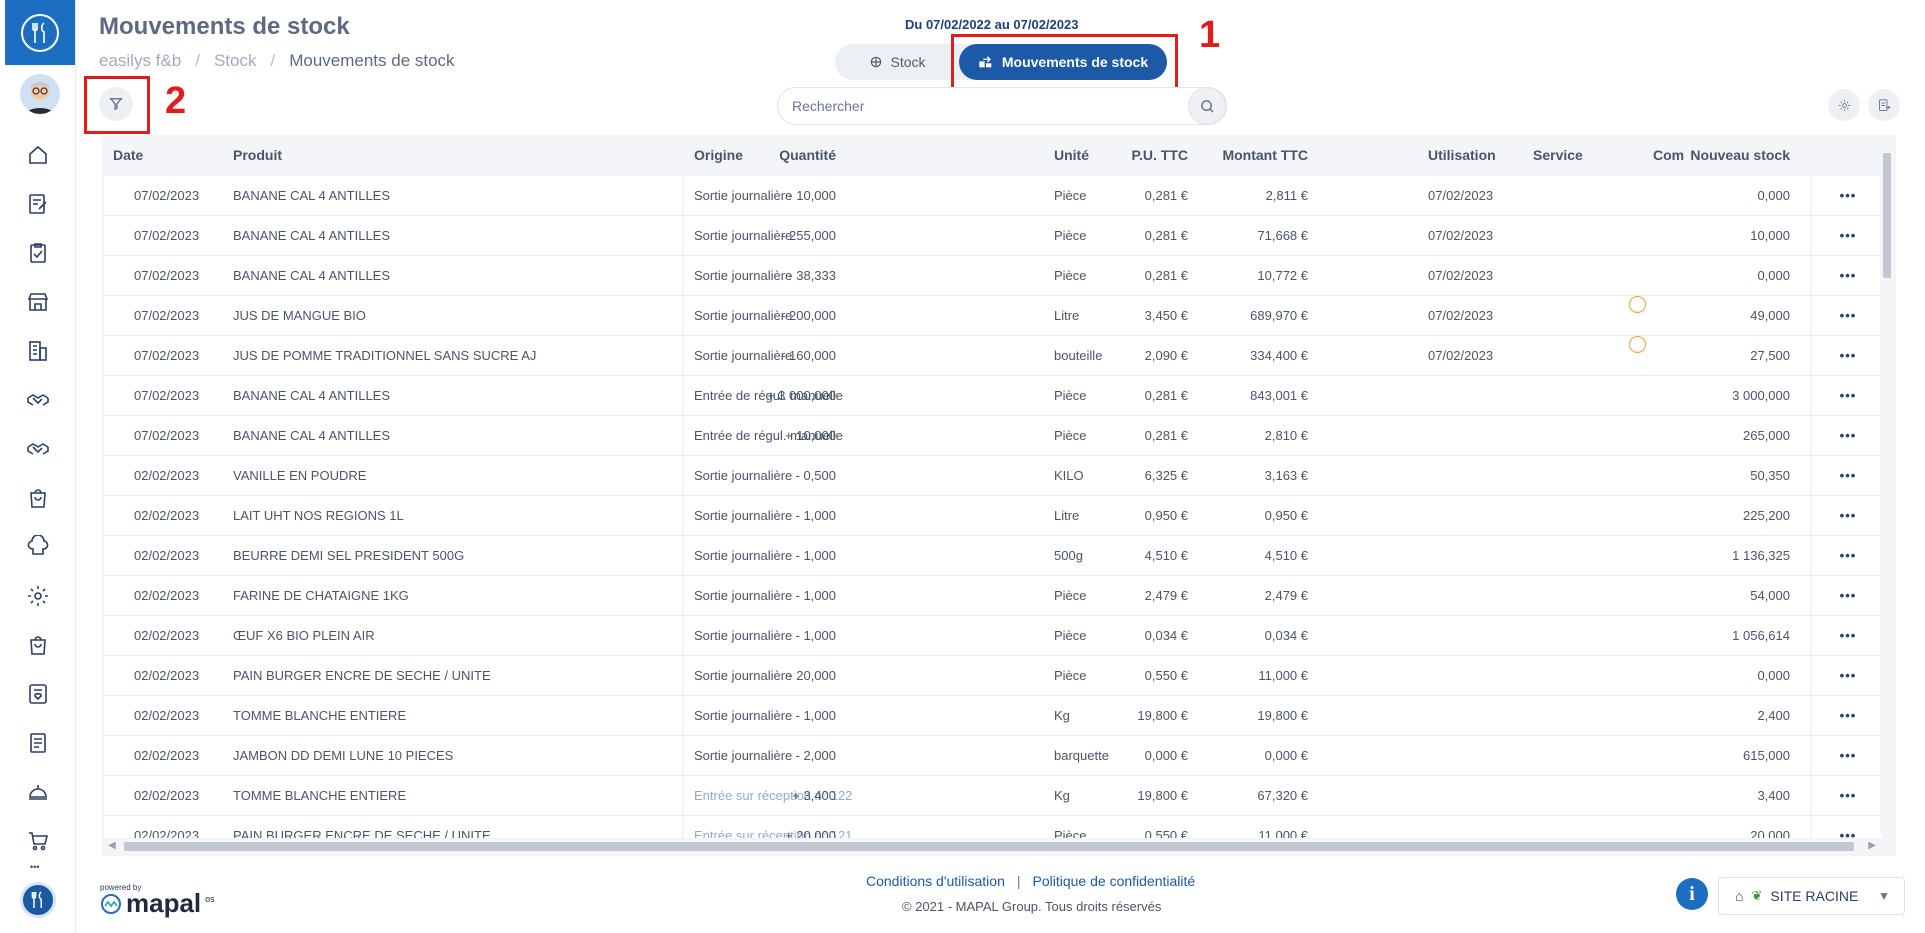 This screenshot has width=1925, height=933. I want to click on cell-produit: BANANE CAL 4 ANTILLES, so click(312, 235).